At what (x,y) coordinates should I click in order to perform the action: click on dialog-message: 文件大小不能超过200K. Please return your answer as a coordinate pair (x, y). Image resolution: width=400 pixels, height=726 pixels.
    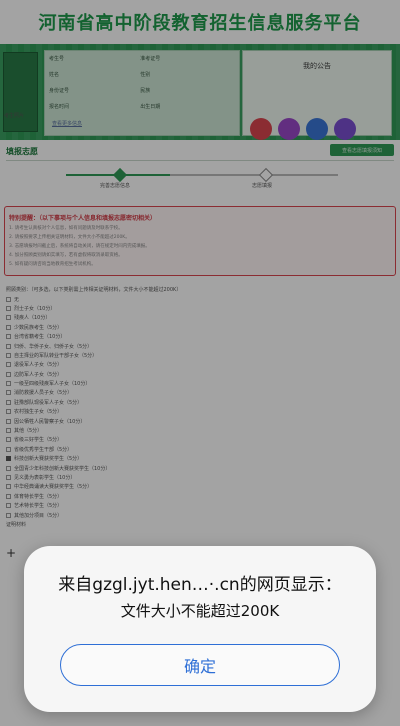
    Looking at the image, I should click on (200, 611).